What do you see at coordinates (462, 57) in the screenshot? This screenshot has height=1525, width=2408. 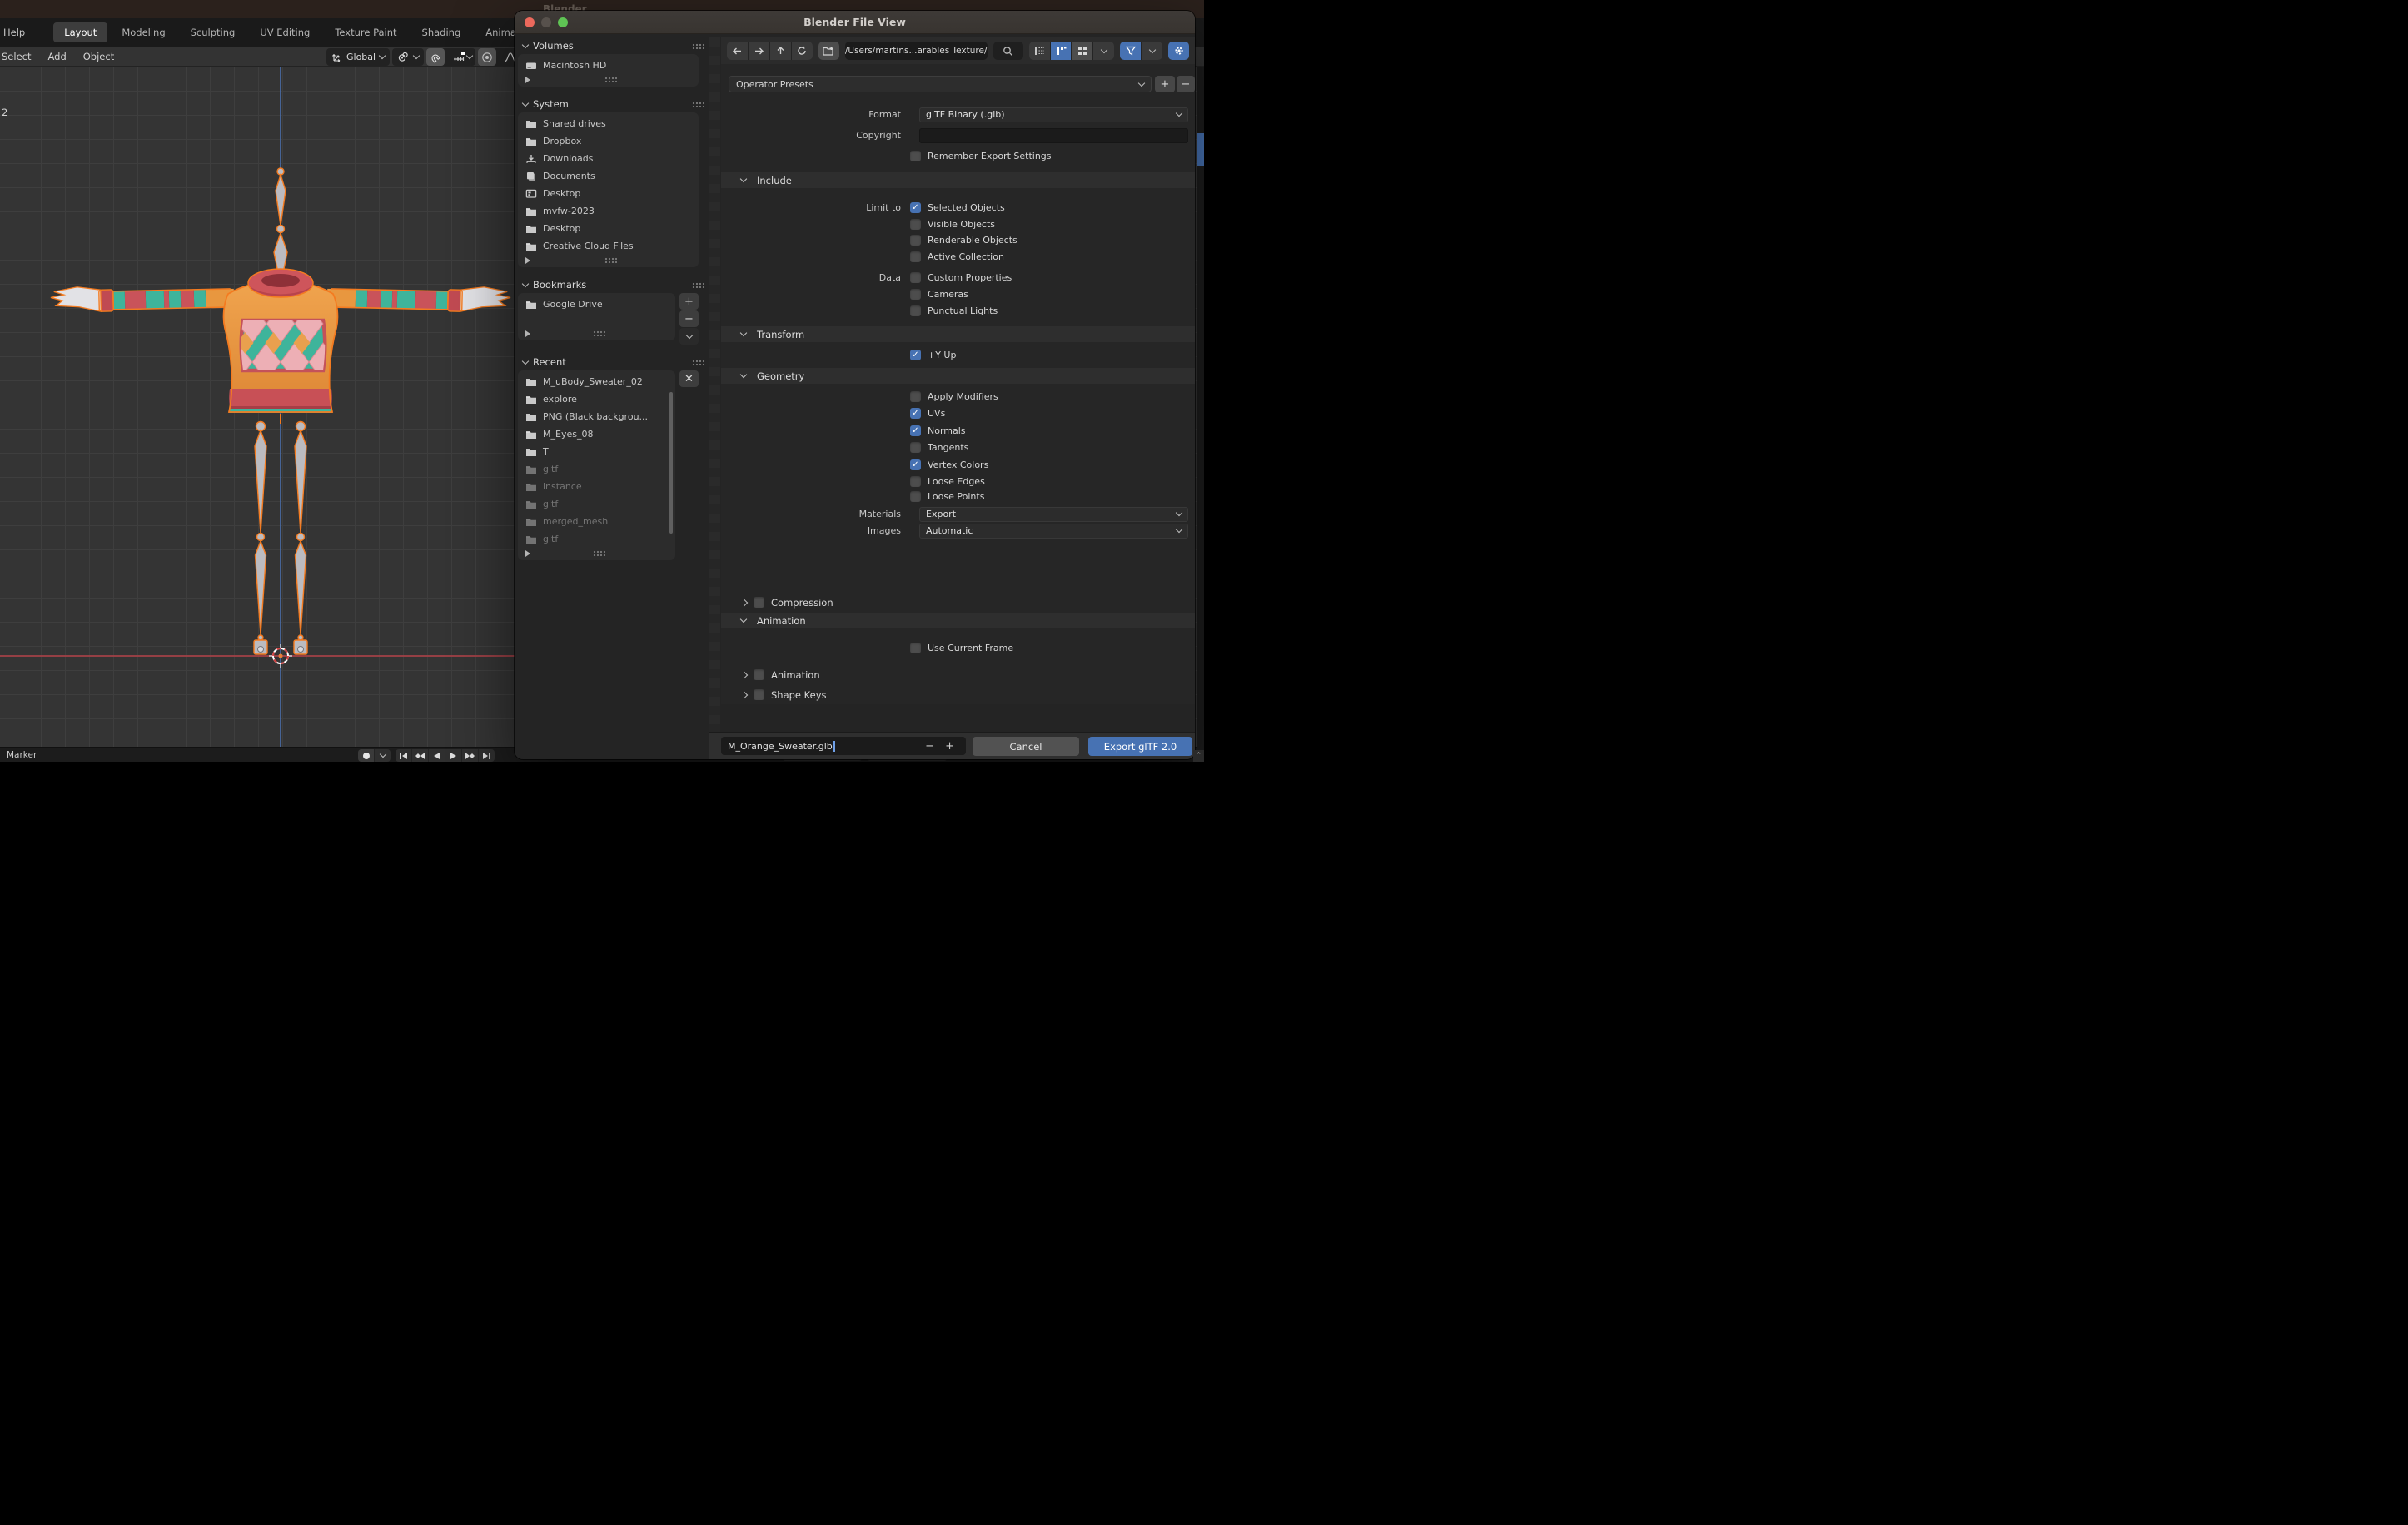 I see `snap-target-dropdown` at bounding box center [462, 57].